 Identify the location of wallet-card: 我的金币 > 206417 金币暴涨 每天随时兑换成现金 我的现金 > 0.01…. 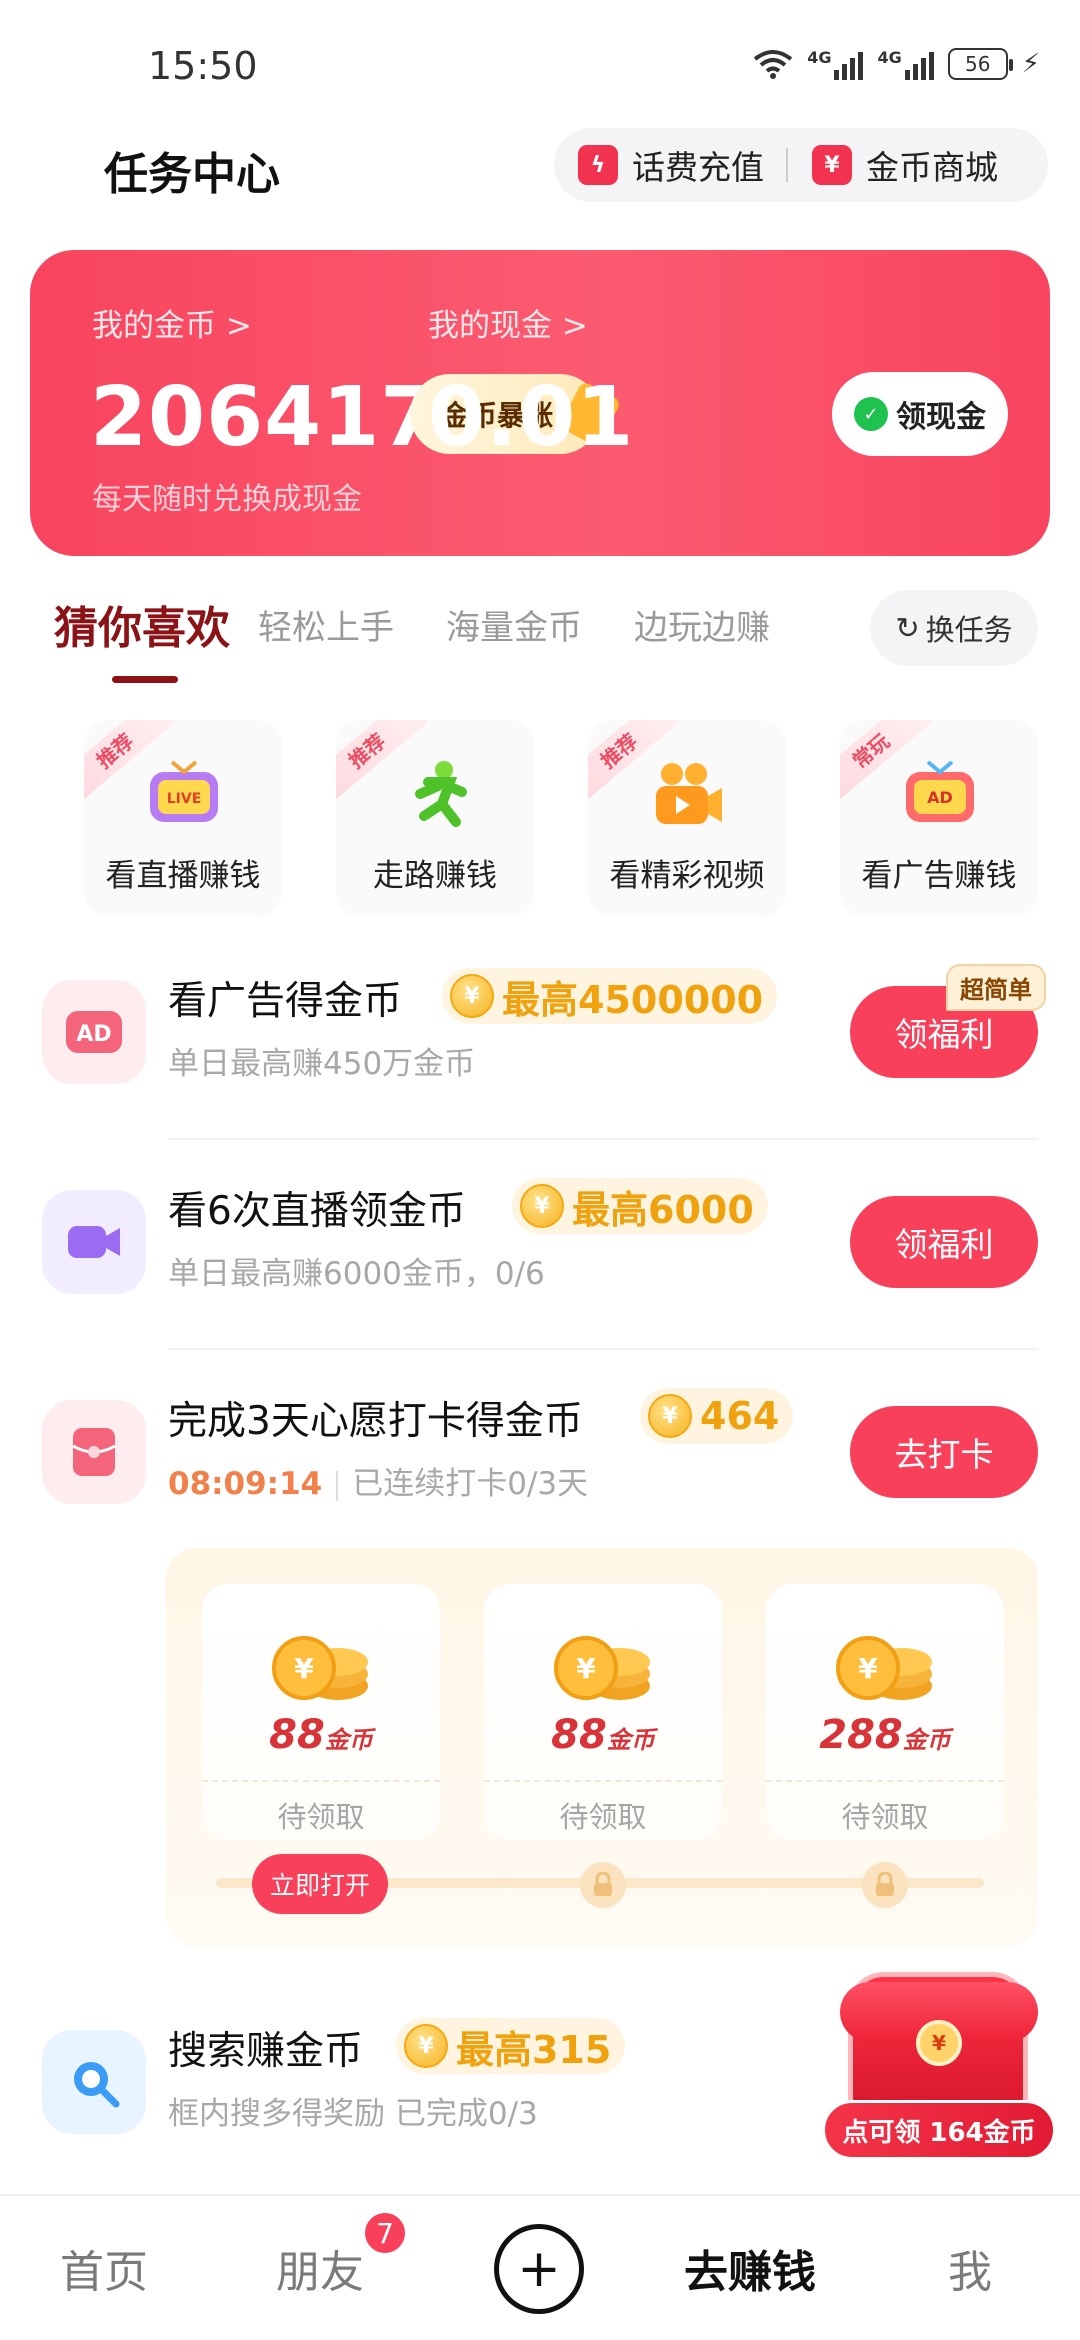
(540, 403).